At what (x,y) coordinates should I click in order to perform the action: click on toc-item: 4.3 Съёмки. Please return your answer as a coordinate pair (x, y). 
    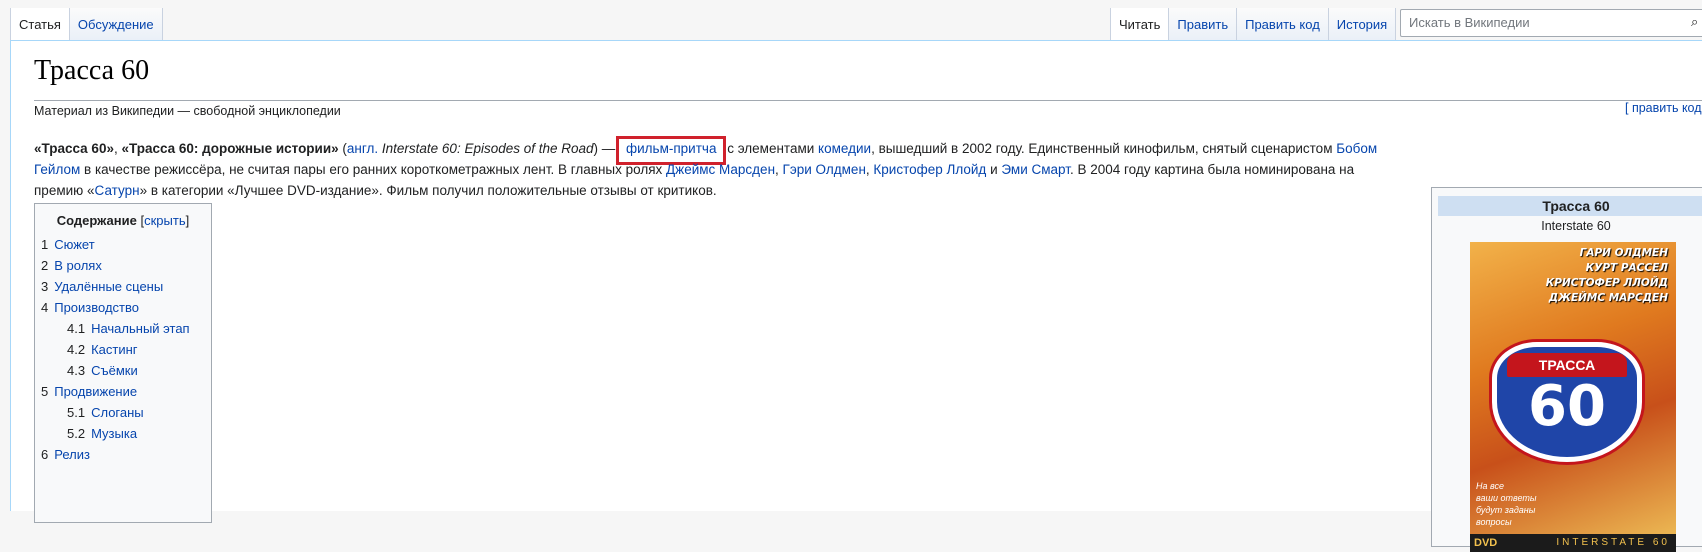
    Looking at the image, I should click on (123, 370).